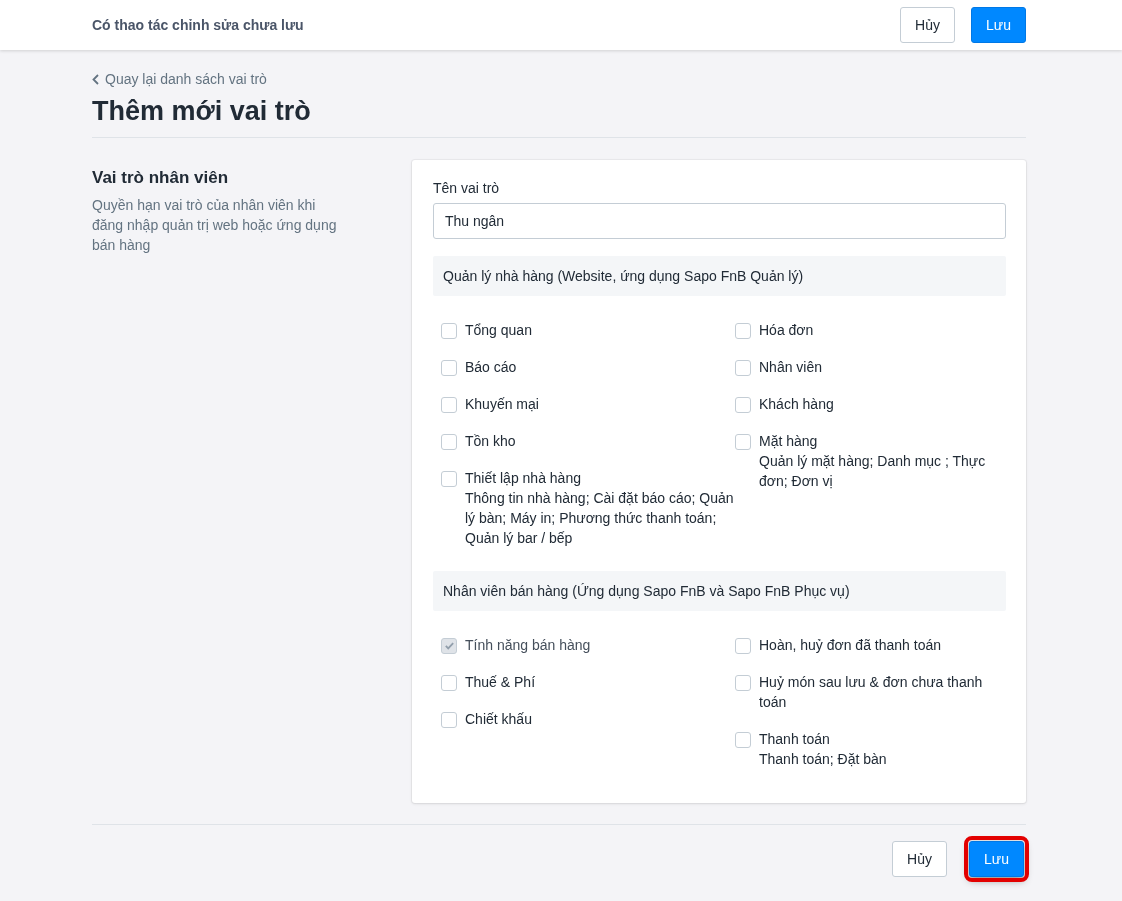 The width and height of the screenshot is (1122, 901). I want to click on permission-label: Tổng quan, so click(498, 330).